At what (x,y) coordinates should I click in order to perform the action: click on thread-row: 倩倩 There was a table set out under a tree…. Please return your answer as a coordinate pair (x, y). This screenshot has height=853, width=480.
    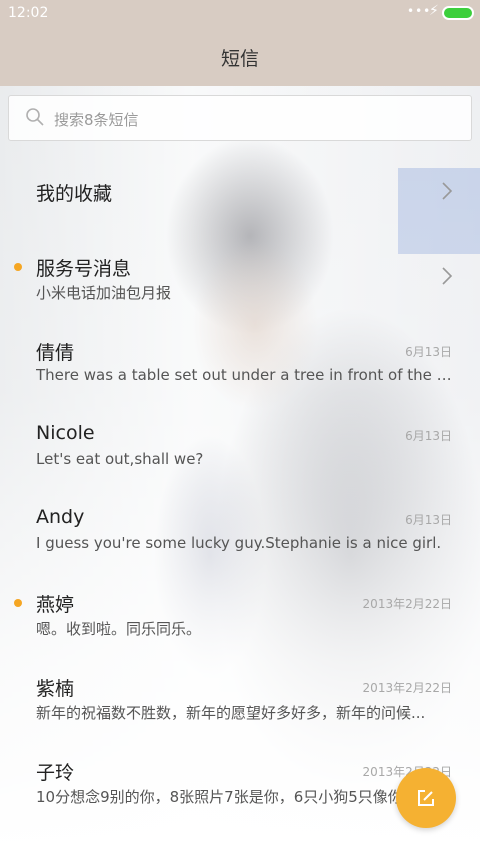
    Looking at the image, I should click on (240, 360).